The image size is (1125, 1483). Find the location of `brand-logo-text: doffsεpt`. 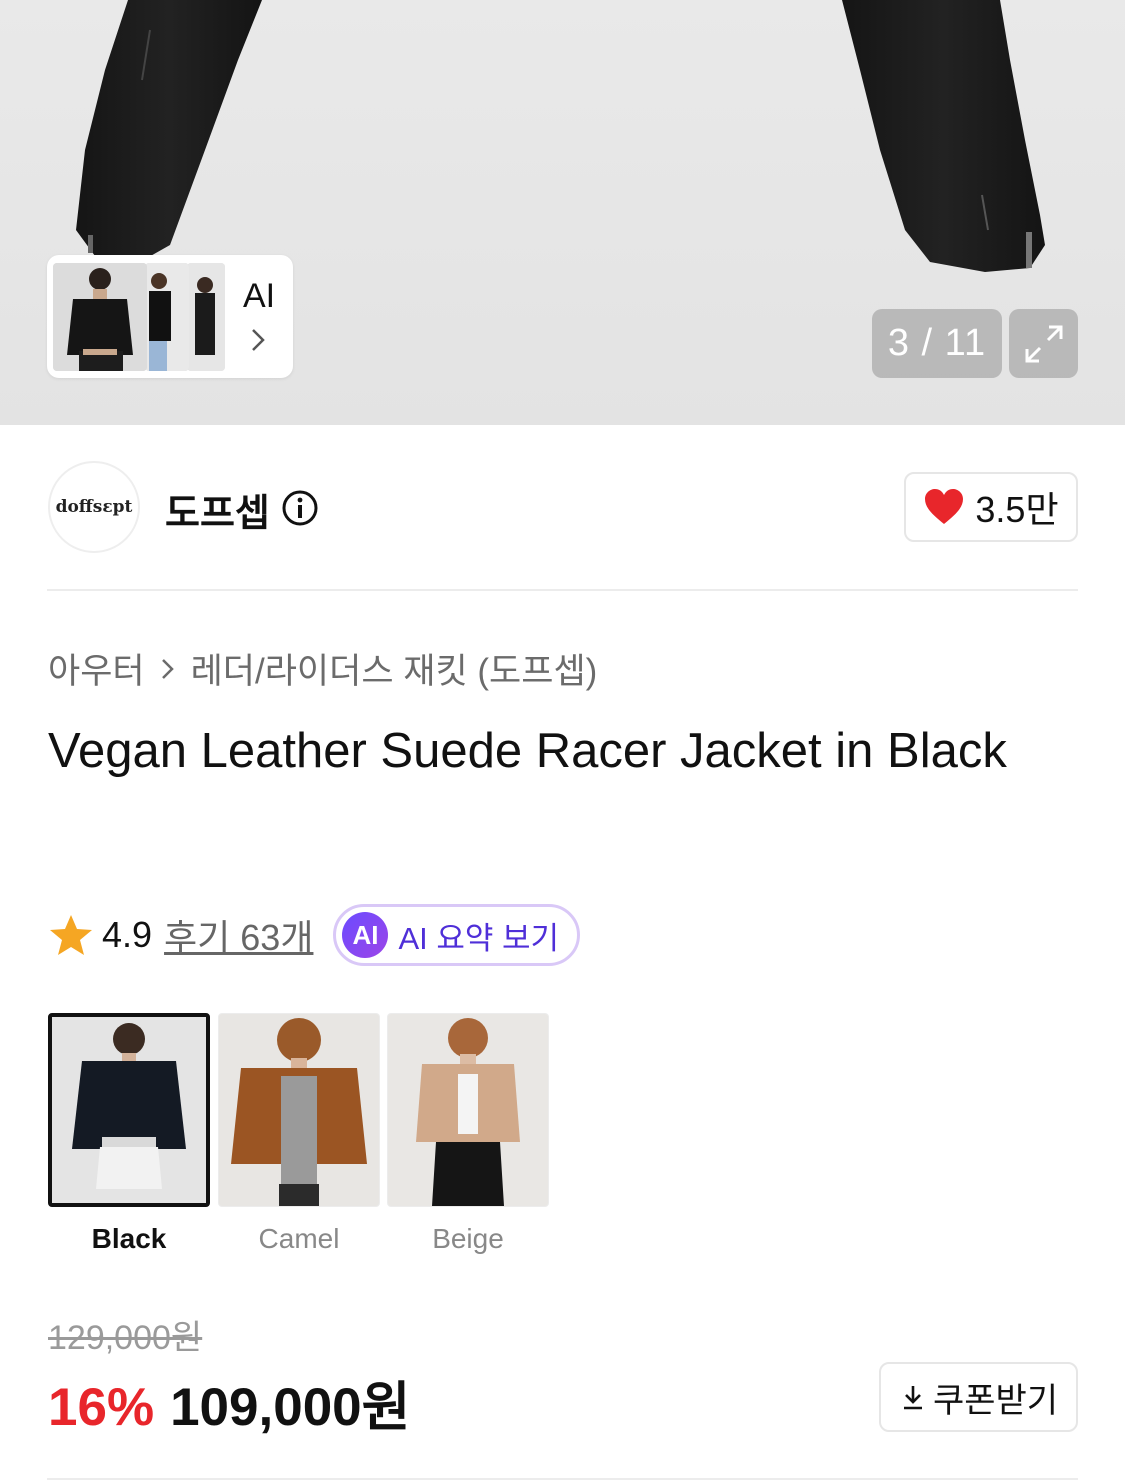

brand-logo-text: doffsεpt is located at coordinates (94, 507).